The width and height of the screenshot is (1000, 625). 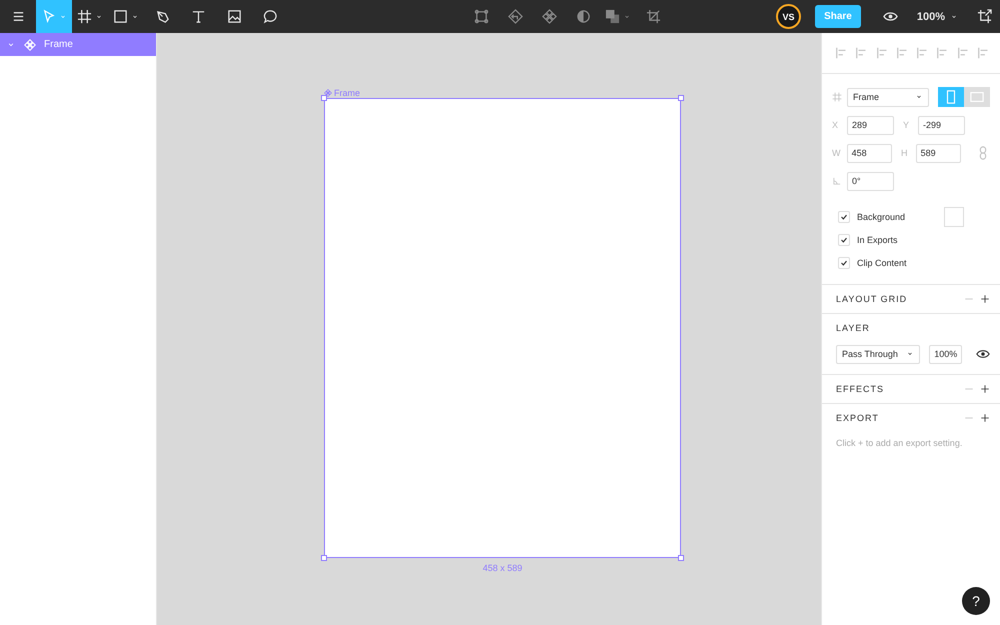 What do you see at coordinates (583, 16) in the screenshot?
I see `half-circle-icon` at bounding box center [583, 16].